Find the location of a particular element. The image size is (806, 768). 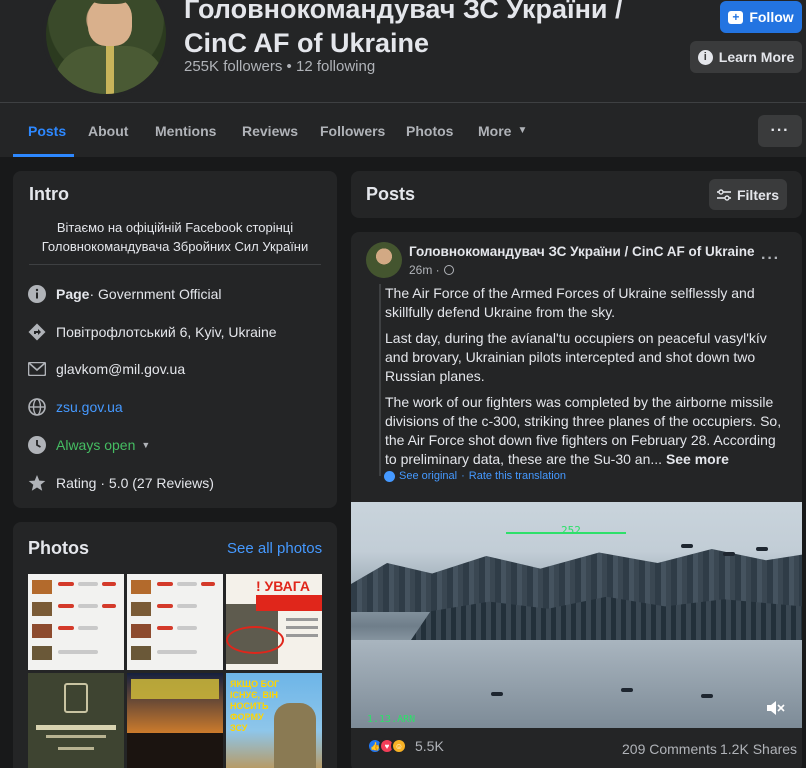

email-icon is located at coordinates (37, 369).